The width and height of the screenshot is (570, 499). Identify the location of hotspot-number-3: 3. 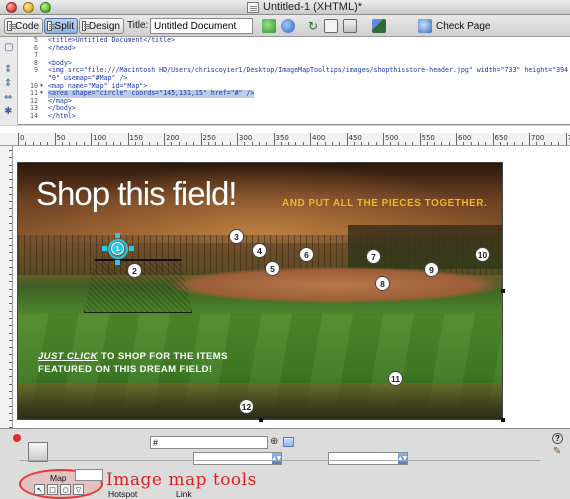
(236, 236).